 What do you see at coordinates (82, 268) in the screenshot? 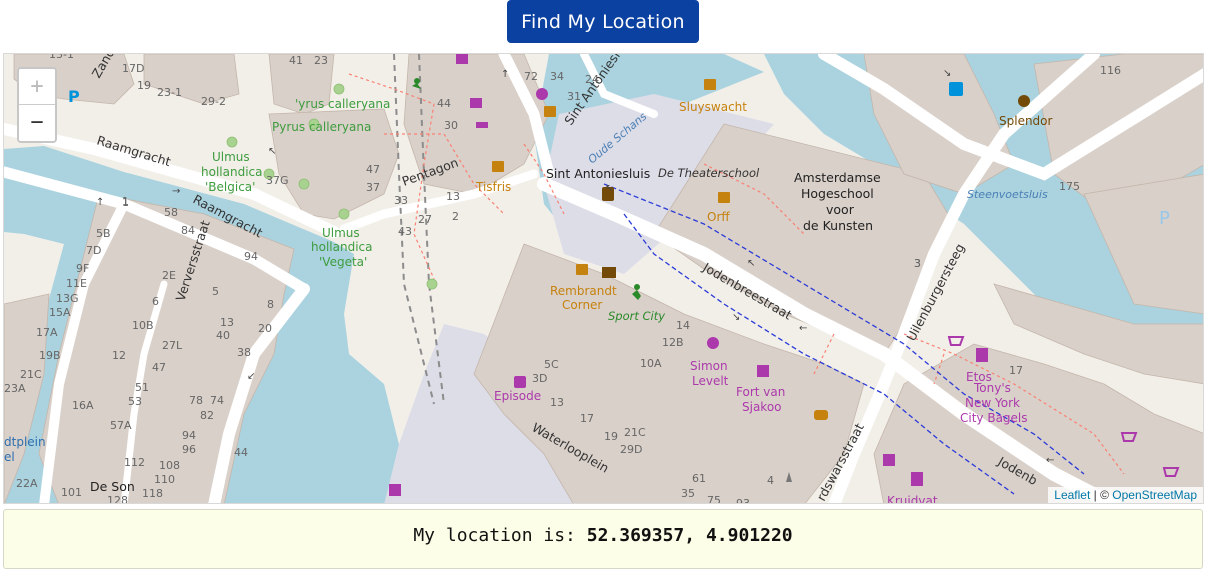
I see `svg-text: 9F` at bounding box center [82, 268].